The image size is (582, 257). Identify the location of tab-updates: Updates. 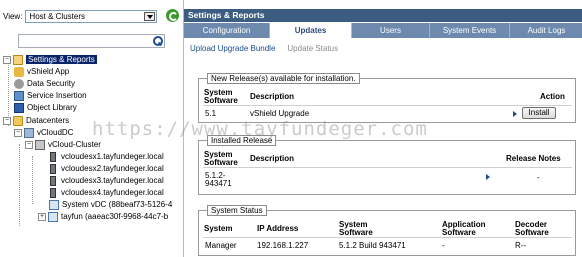
(311, 30).